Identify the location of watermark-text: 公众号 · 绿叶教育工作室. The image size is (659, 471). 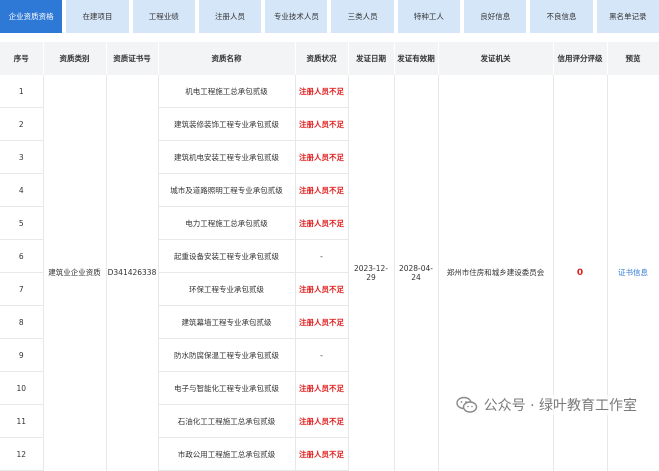
(560, 406).